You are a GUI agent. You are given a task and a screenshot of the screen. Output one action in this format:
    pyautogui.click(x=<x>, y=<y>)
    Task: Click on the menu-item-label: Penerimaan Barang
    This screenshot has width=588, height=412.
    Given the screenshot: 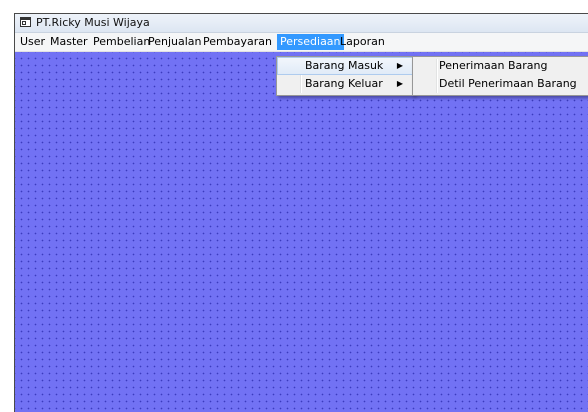 What is the action you would take?
    pyautogui.click(x=493, y=65)
    